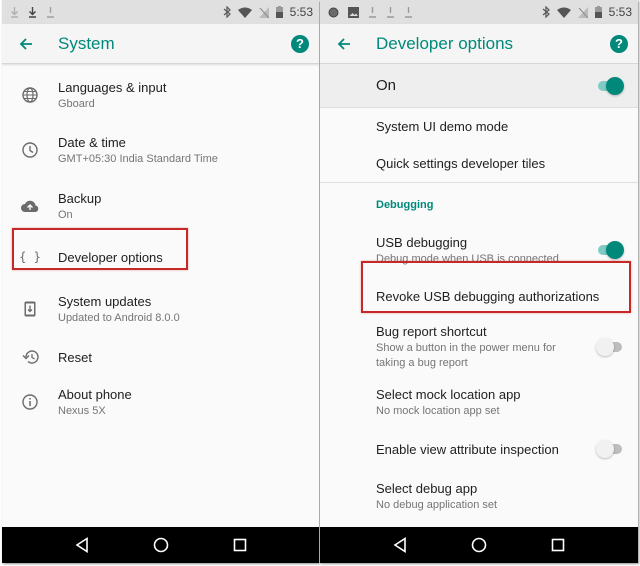 The width and height of the screenshot is (640, 566). I want to click on system-update-icon, so click(30, 309).